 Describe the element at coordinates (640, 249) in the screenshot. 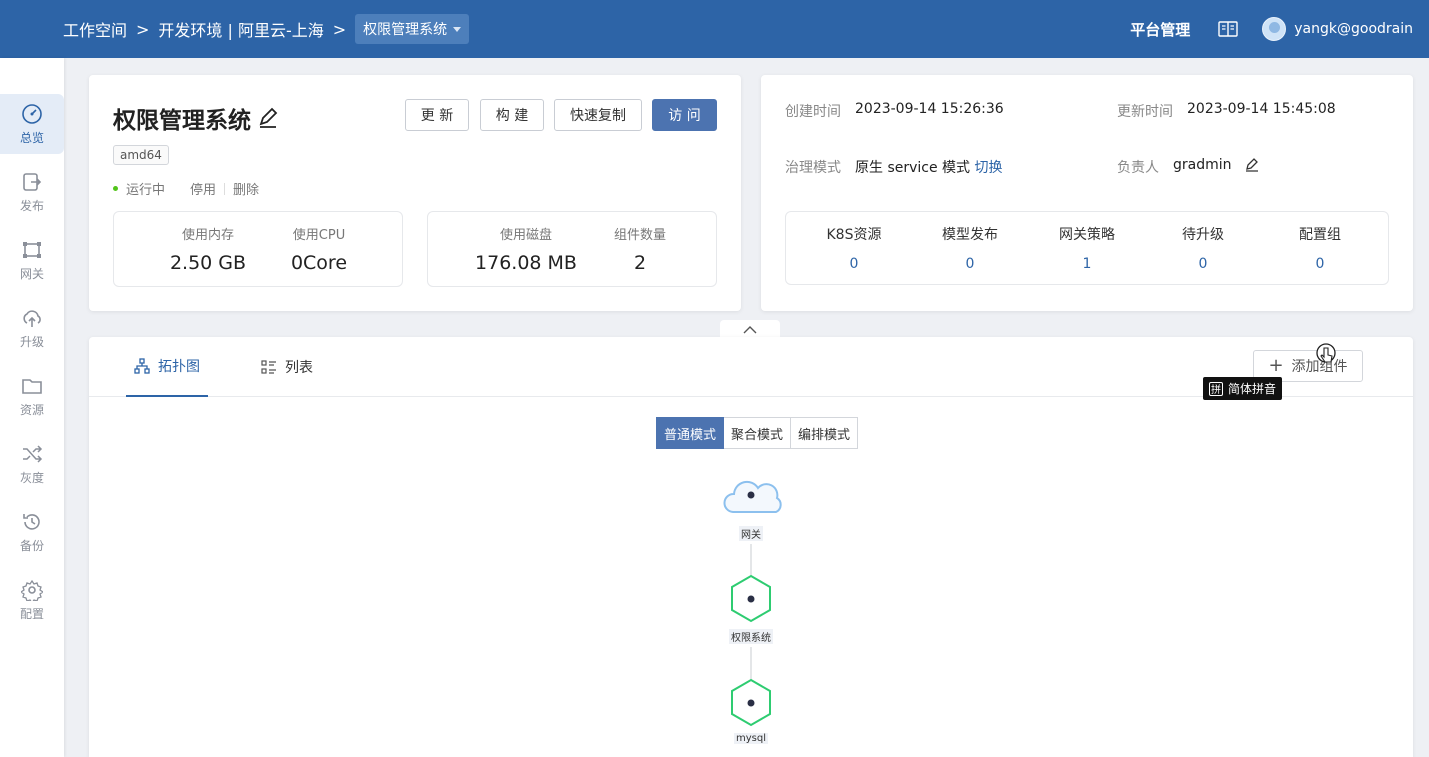

I see `stat-component-count: 组件数量 2` at that location.